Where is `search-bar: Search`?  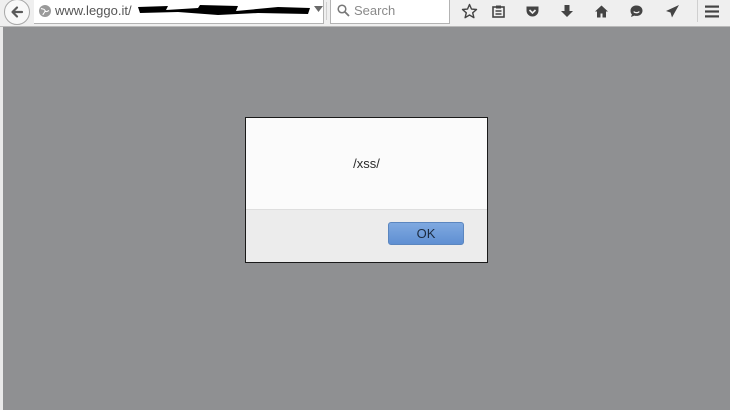 search-bar: Search is located at coordinates (390, 12).